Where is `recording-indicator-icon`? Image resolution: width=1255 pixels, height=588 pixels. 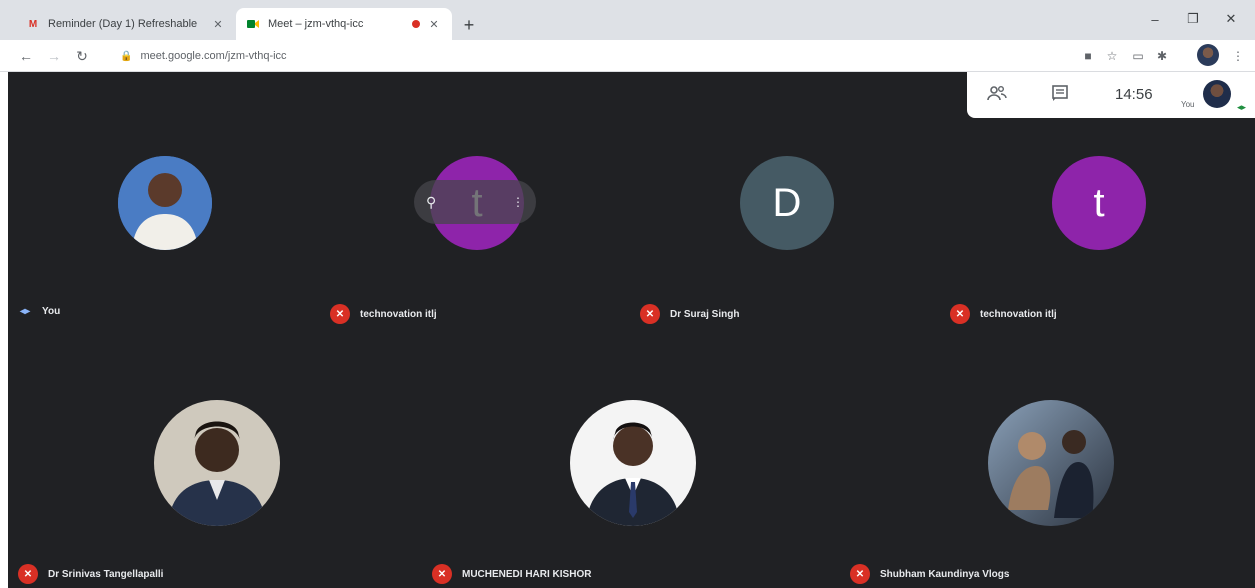
recording-indicator-icon is located at coordinates (416, 24).